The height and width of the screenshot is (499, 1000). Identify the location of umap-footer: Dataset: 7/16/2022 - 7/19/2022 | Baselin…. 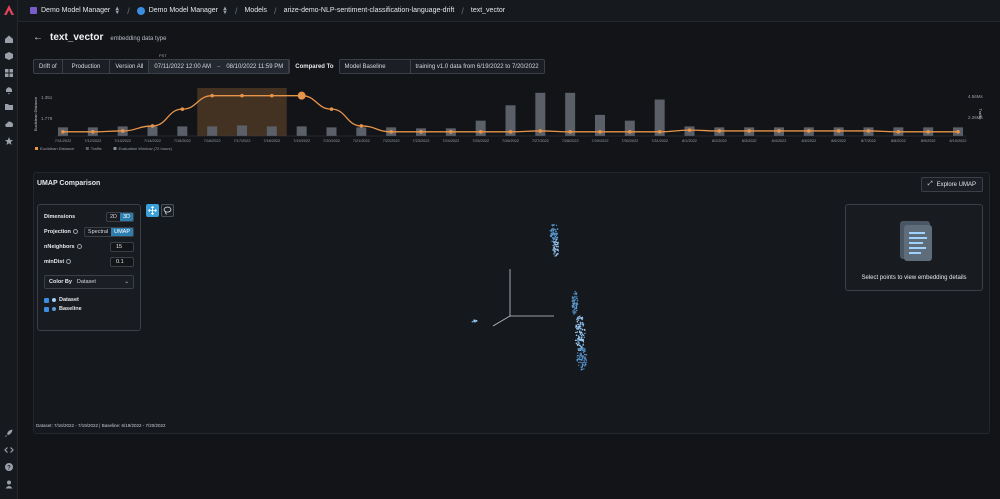
(101, 425).